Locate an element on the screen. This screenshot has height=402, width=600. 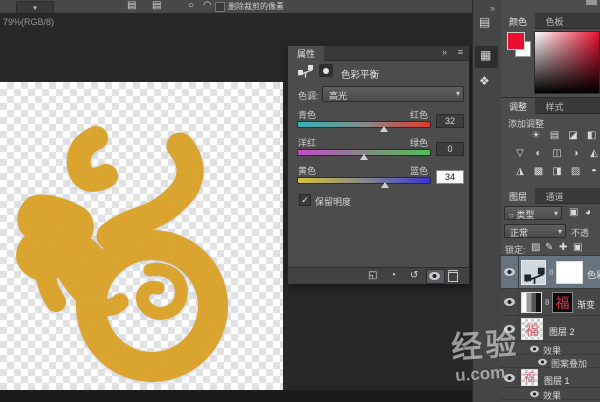
lock-paint-icon: ✎ is located at coordinates (549, 247).